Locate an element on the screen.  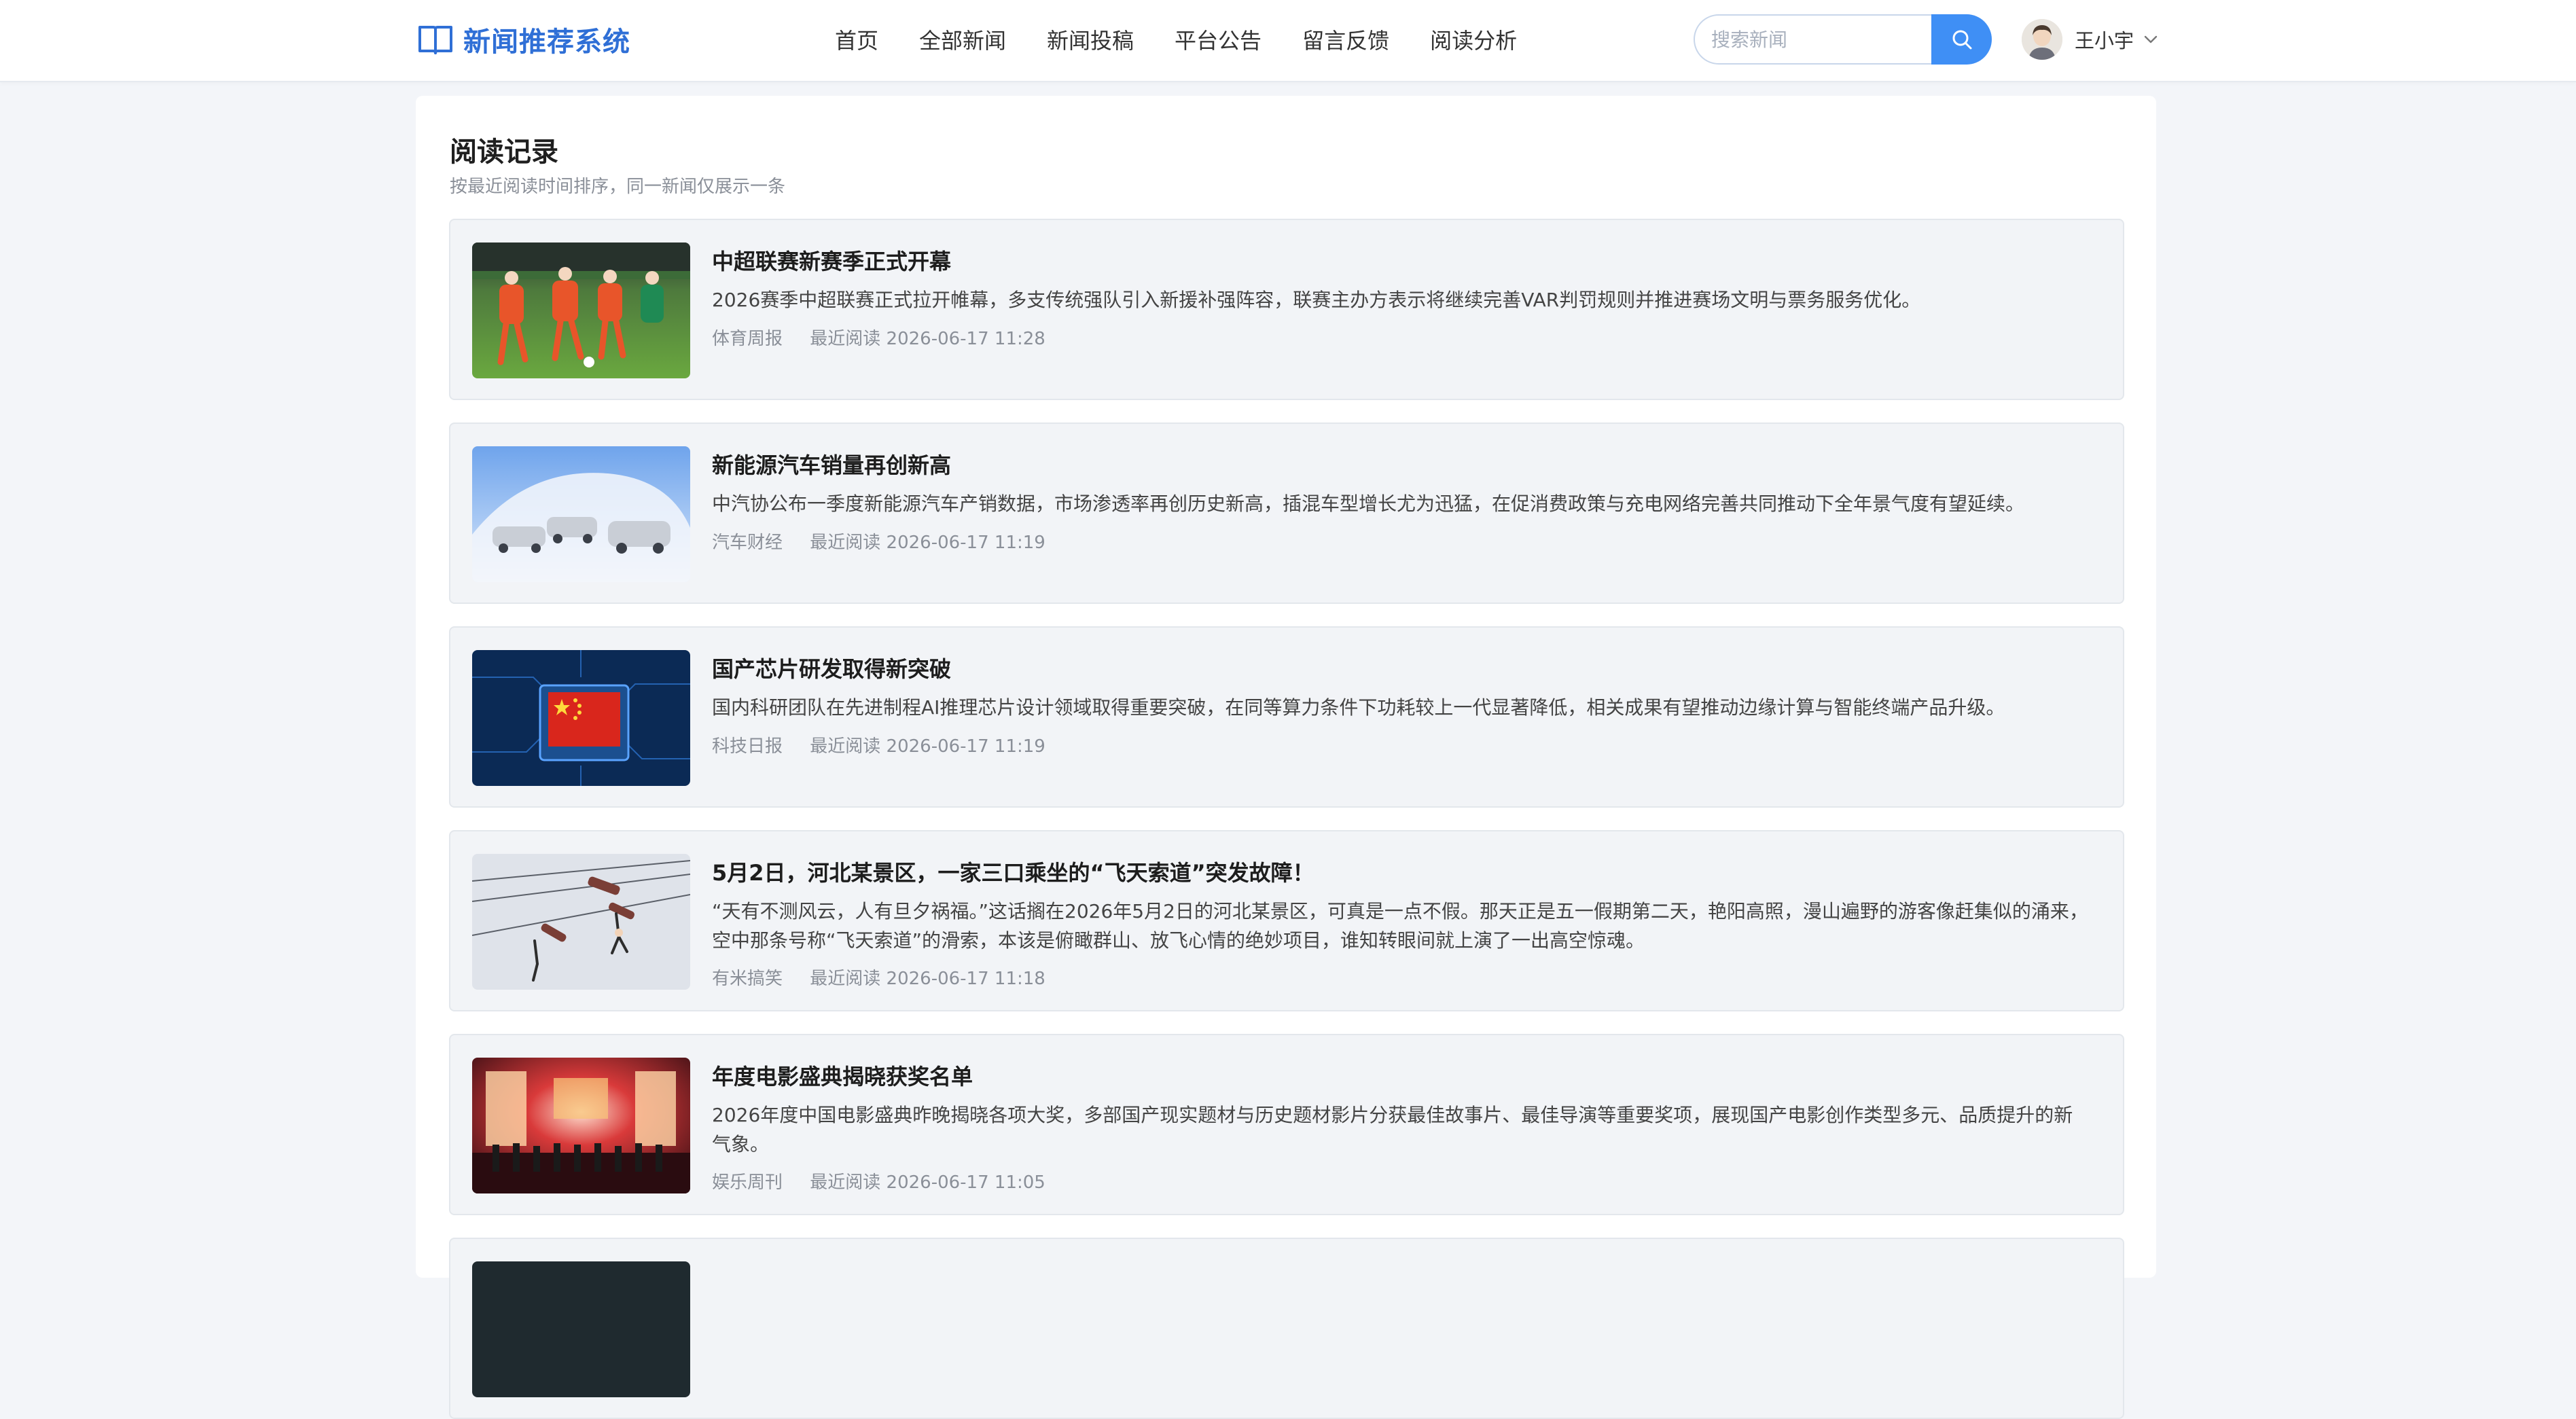
news-meta: 科技日报 最近阅读 2026-06-17 11:19 is located at coordinates (878, 744).